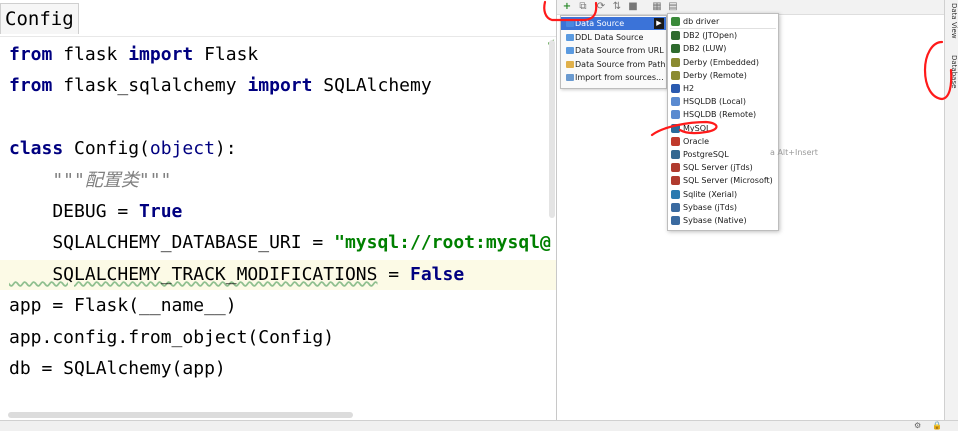  What do you see at coordinates (570, 23) in the screenshot?
I see `datasource-icon` at bounding box center [570, 23].